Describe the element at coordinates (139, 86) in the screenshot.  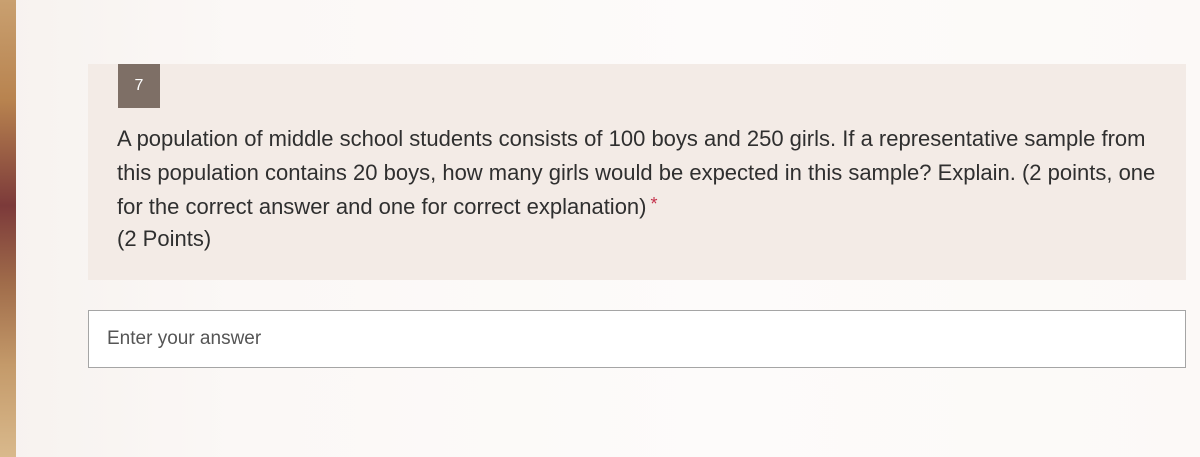
I see `question-number-badge: 7` at that location.